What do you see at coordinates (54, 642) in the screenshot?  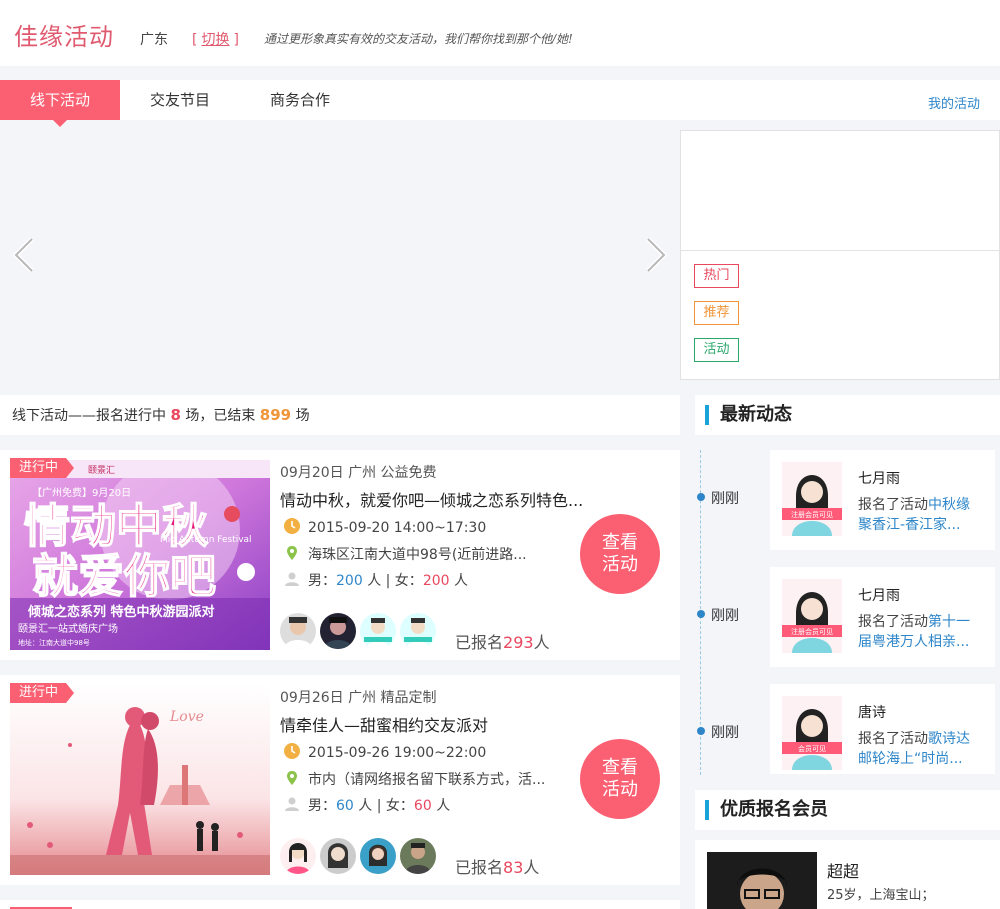 I see `poster-address: 地址：江南大道中98号` at bounding box center [54, 642].